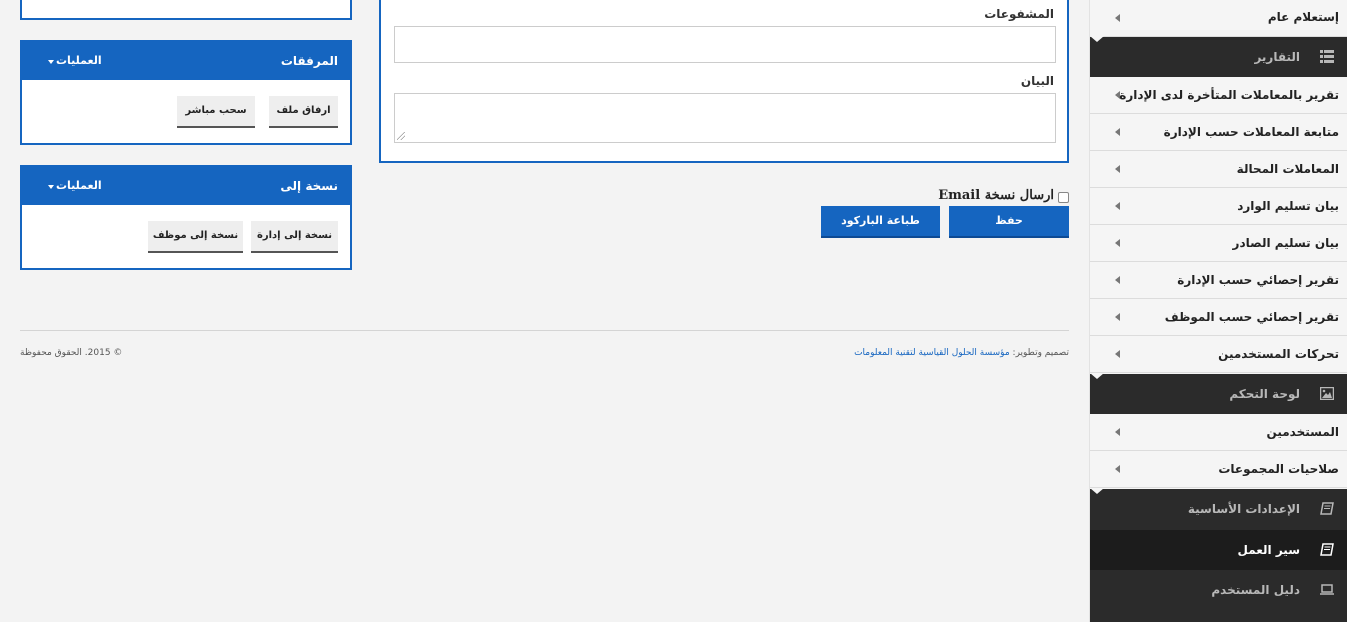 The width and height of the screenshot is (1347, 622). I want to click on sidebar-section-user-manual: دليل المستخدم, so click(1218, 596).